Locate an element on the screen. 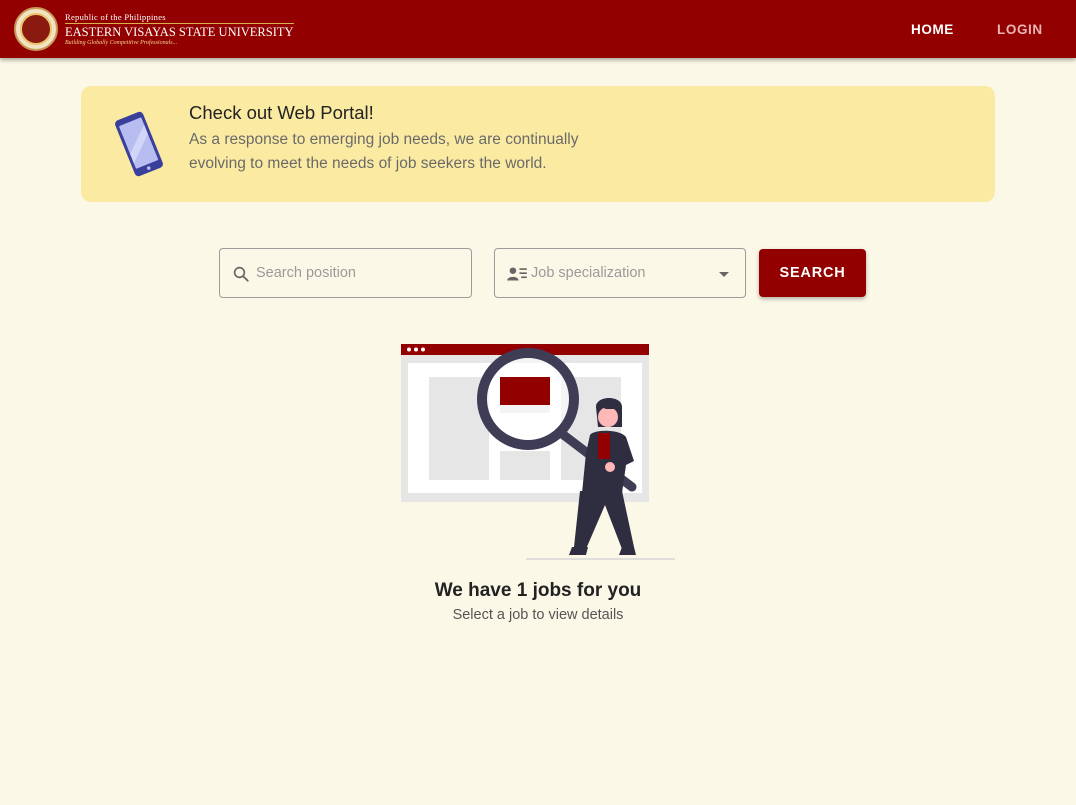  seal-inner-emblem is located at coordinates (36, 29).